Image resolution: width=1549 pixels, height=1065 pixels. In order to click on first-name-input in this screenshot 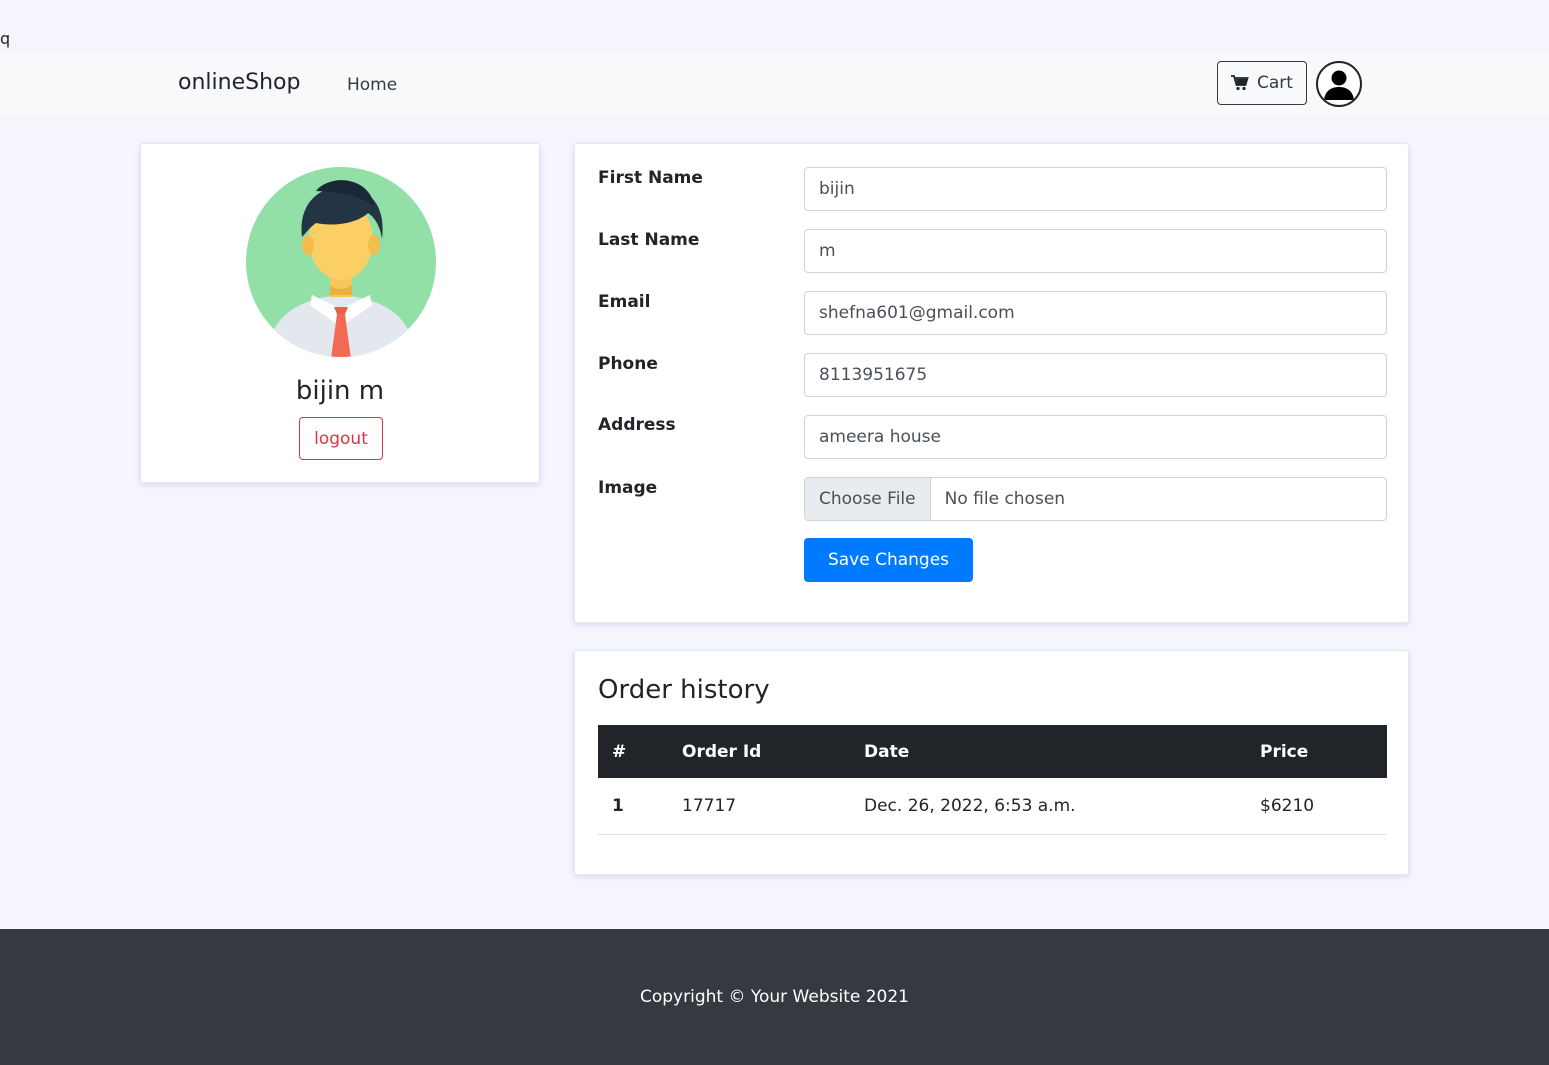, I will do `click(1095, 189)`.